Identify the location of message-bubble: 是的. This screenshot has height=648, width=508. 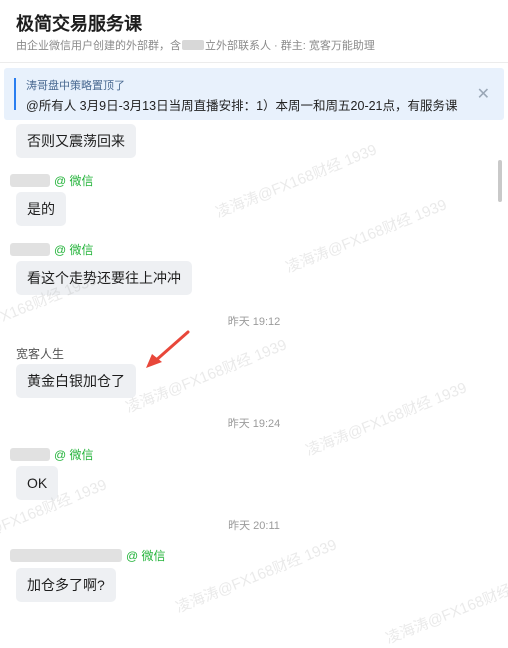
(41, 209).